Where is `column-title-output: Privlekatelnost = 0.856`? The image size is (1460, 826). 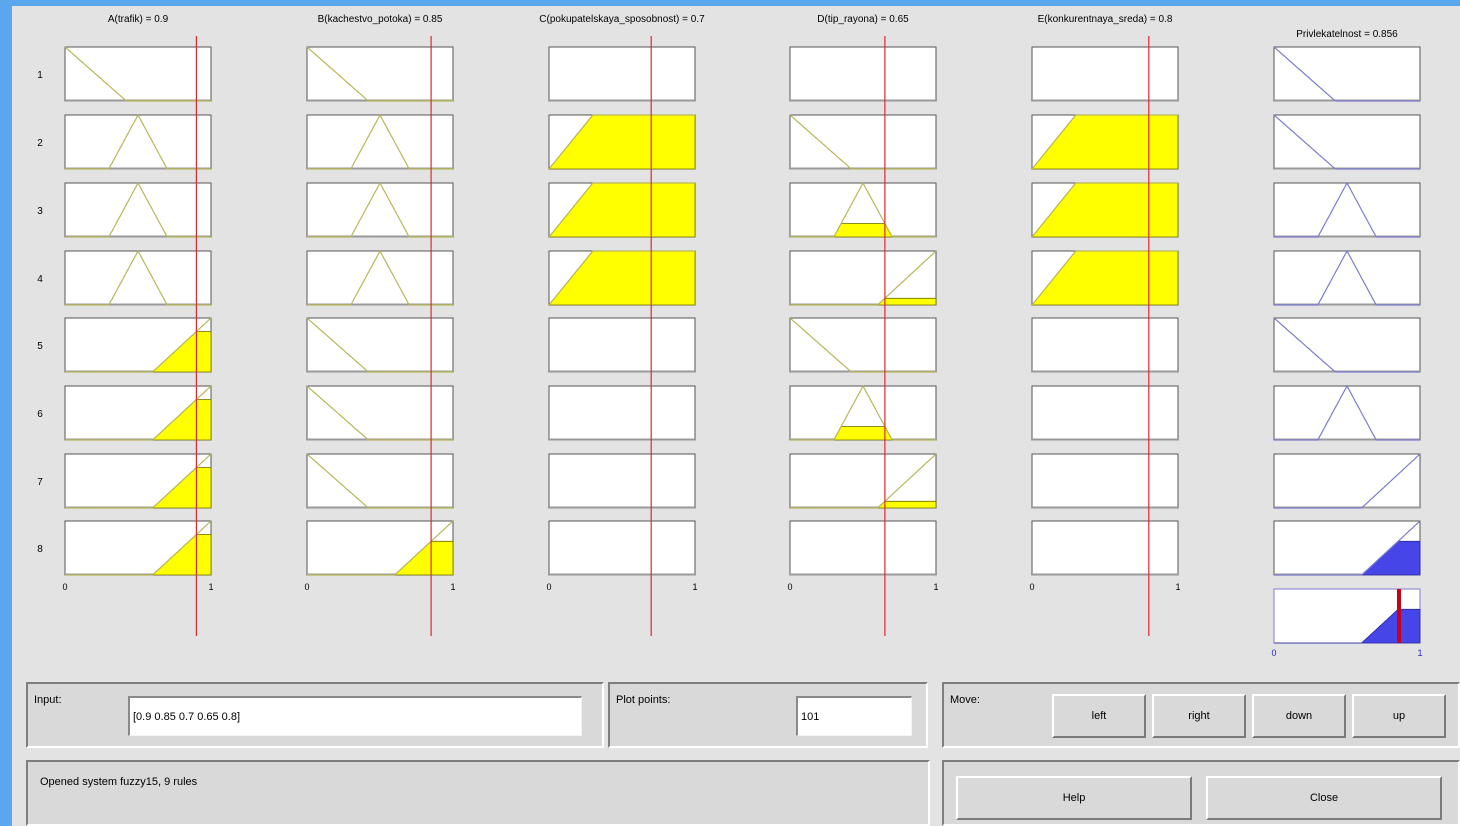 column-title-output: Privlekatelnost = 0.856 is located at coordinates (1347, 34).